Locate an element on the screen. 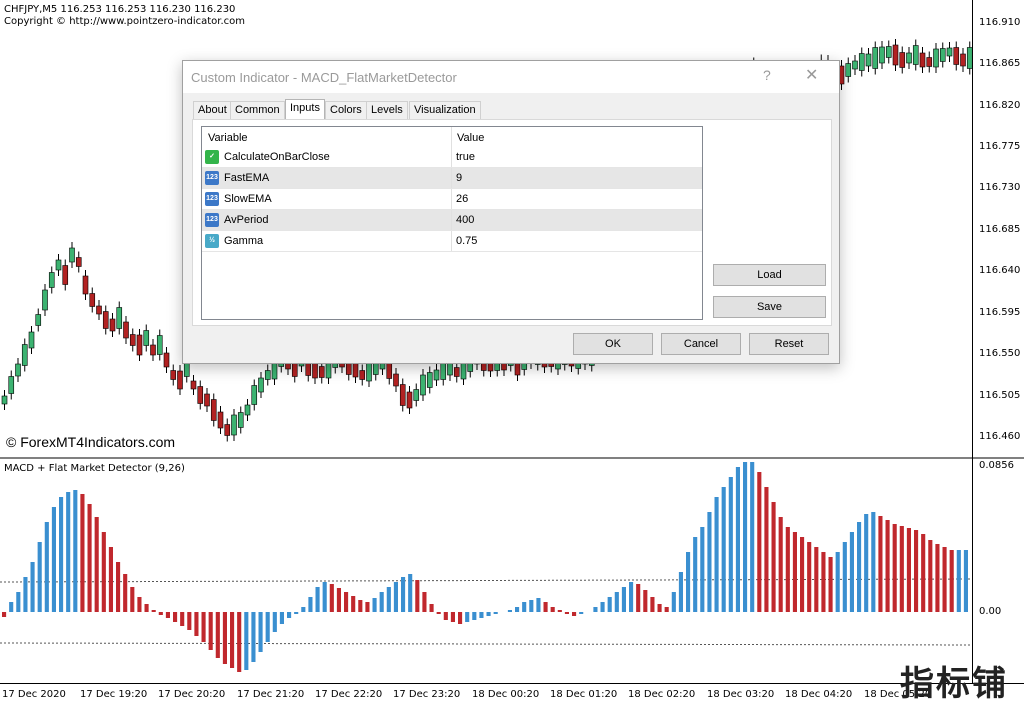 This screenshot has width=1024, height=705. close-icon: ✕ is located at coordinates (811, 75).